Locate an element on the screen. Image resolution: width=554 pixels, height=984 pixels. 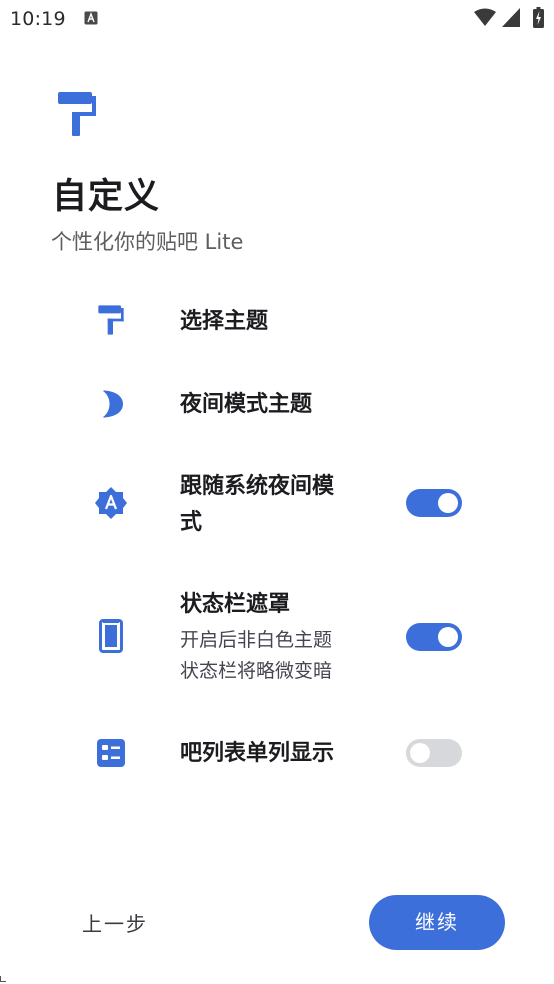
setting-night-theme: 夜间模式主题 is located at coordinates (277, 405).